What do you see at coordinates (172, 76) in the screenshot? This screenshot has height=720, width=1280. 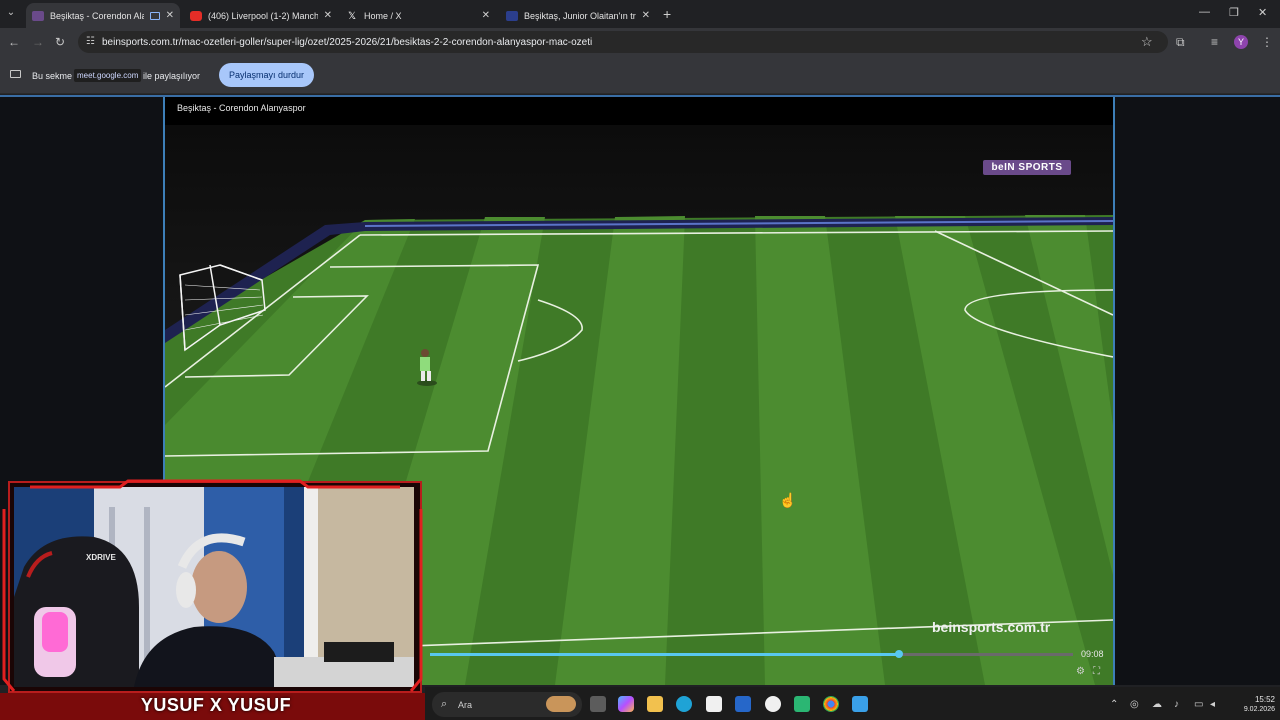 I see `share-text-after: ile paylaşılıyor` at bounding box center [172, 76].